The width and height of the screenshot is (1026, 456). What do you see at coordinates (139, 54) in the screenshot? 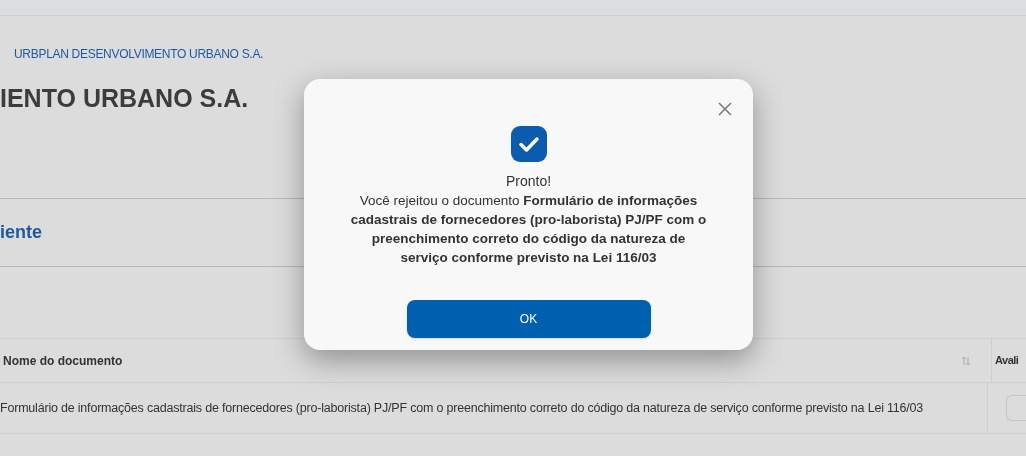
I see `breadcrumb-link: URBPLAN DESENVOLVIMENTO URBANO S.A.` at bounding box center [139, 54].